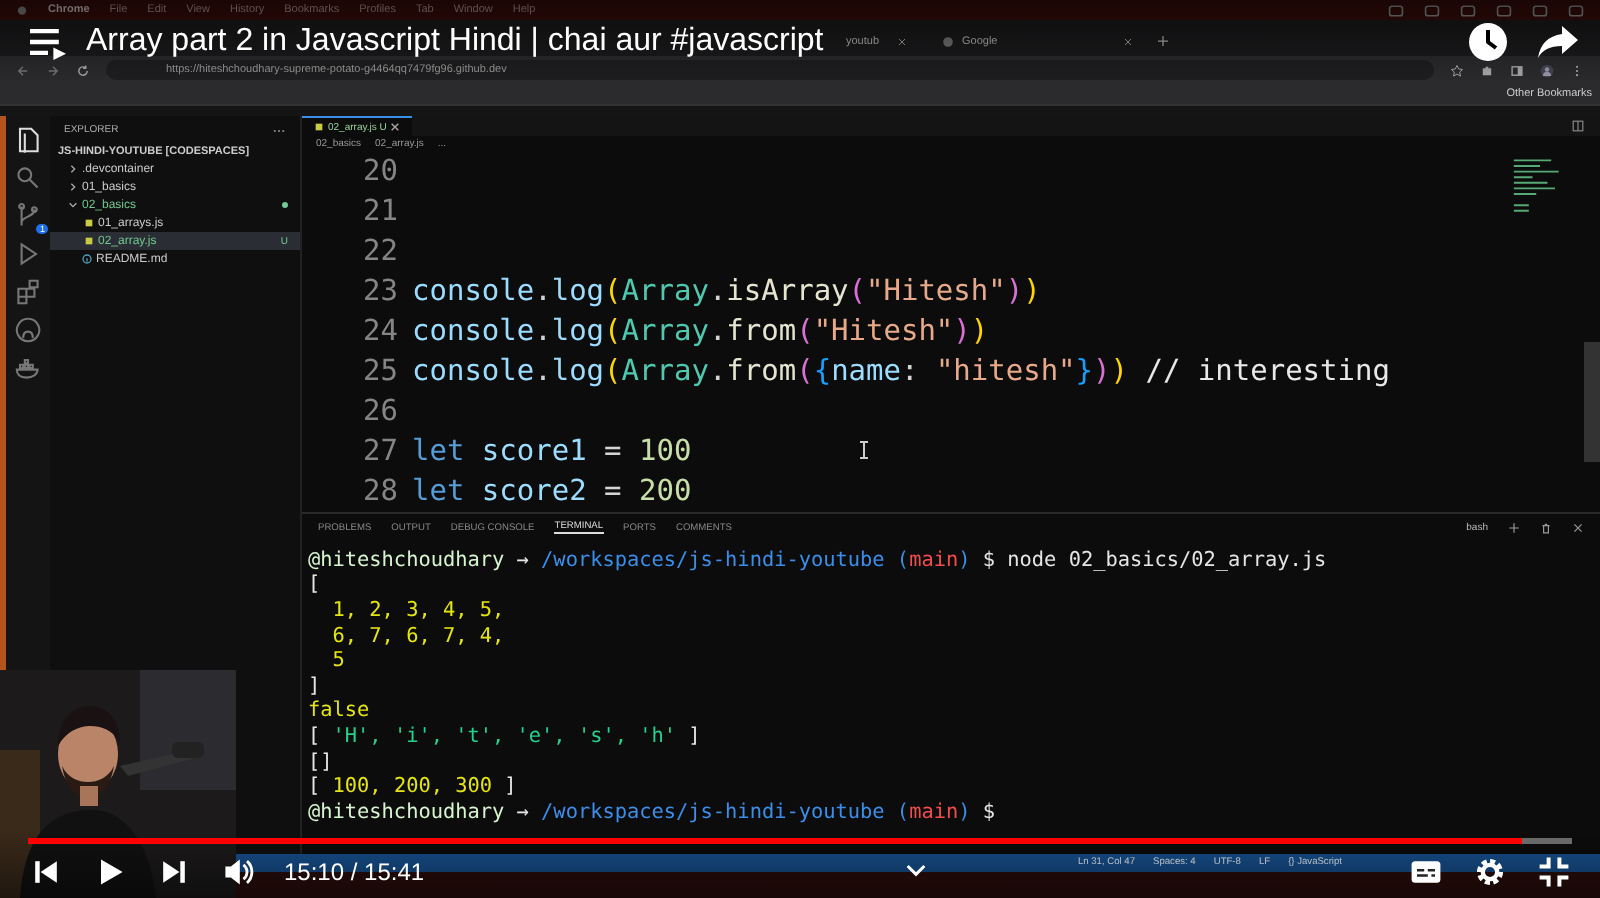 The image size is (1600, 898). Describe the element at coordinates (1592, 402) in the screenshot. I see `scrollbar-thumb` at that location.